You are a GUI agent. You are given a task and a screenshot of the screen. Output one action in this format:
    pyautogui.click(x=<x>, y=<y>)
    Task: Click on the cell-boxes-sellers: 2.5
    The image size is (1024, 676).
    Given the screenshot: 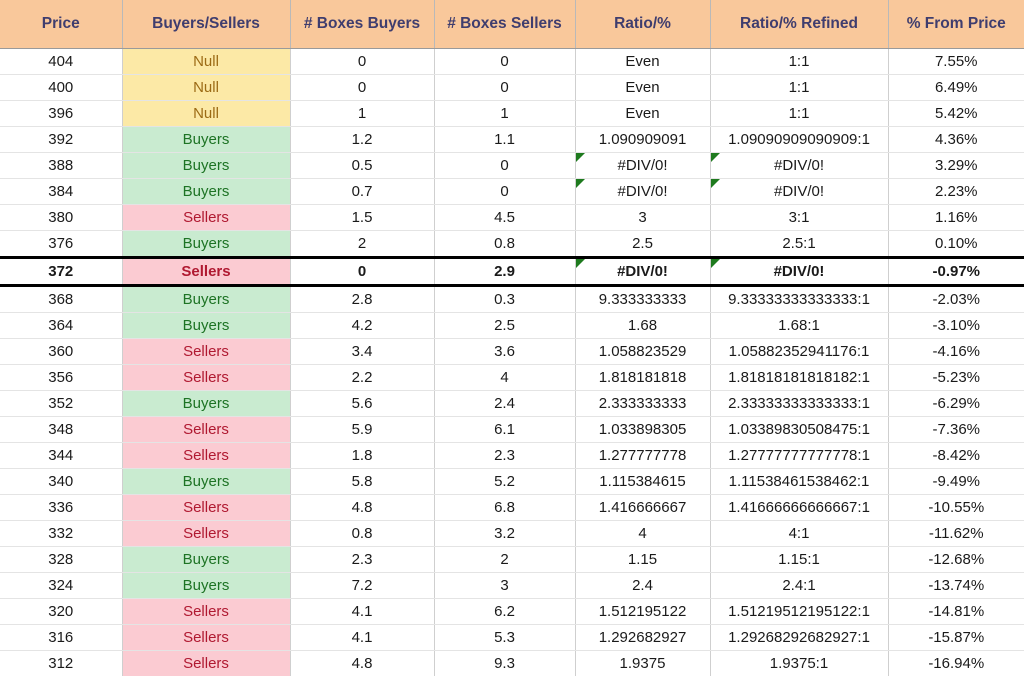 What is the action you would take?
    pyautogui.click(x=504, y=326)
    